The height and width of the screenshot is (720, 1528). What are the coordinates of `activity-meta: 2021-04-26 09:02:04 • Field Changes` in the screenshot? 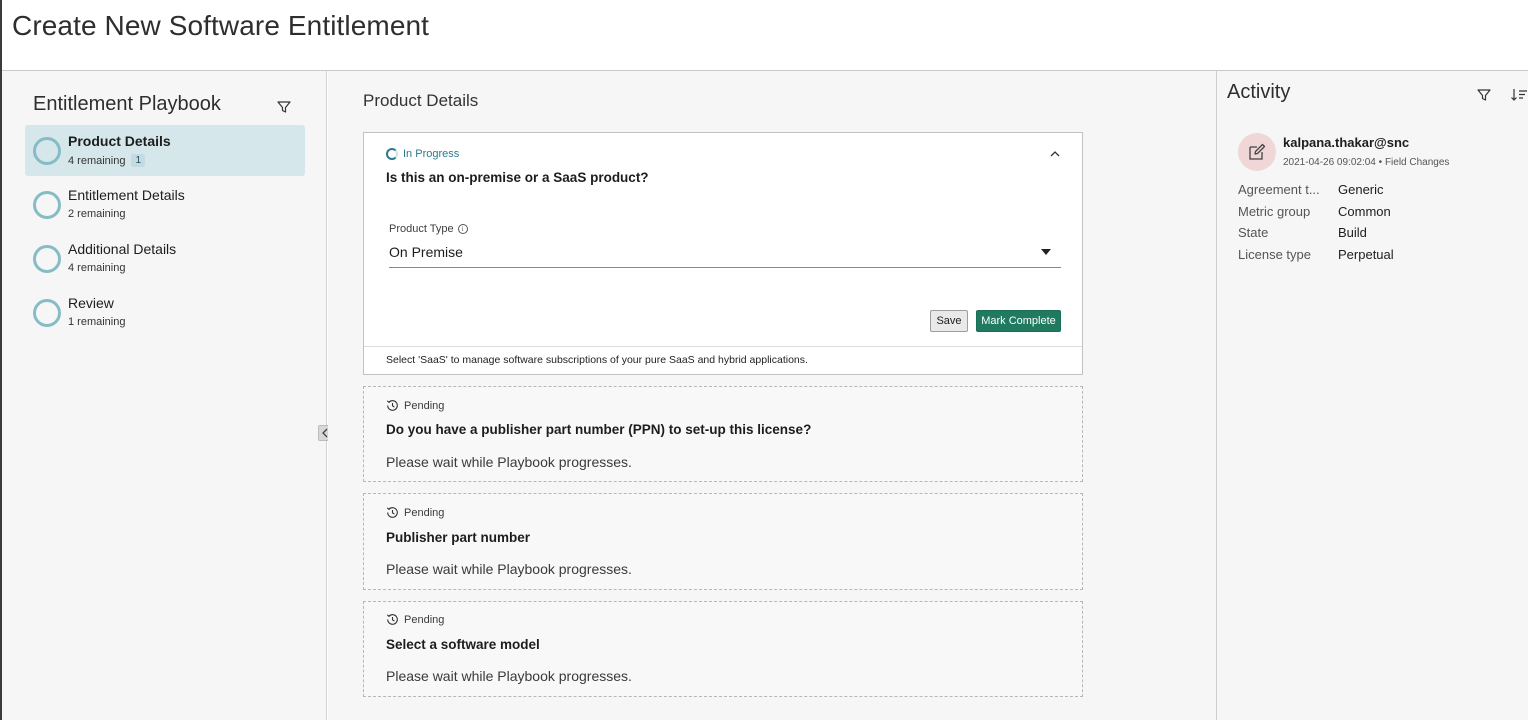 It's located at (1366, 162).